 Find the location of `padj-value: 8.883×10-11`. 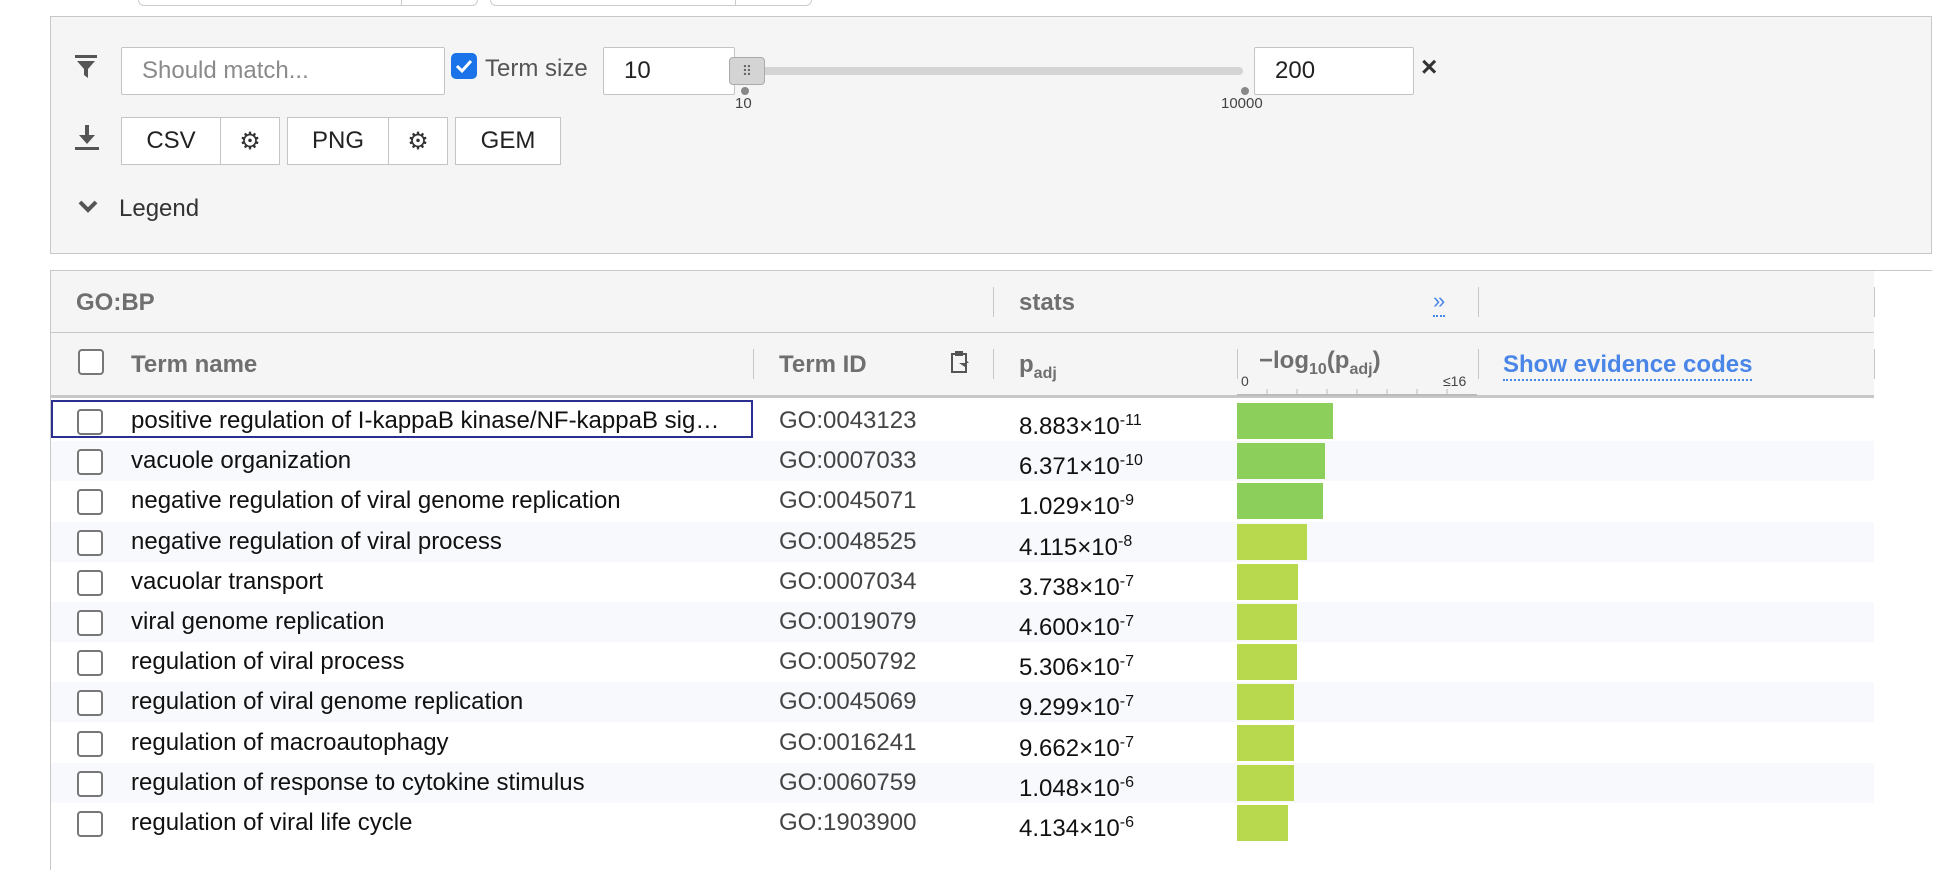

padj-value: 8.883×10-11 is located at coordinates (1080, 424).